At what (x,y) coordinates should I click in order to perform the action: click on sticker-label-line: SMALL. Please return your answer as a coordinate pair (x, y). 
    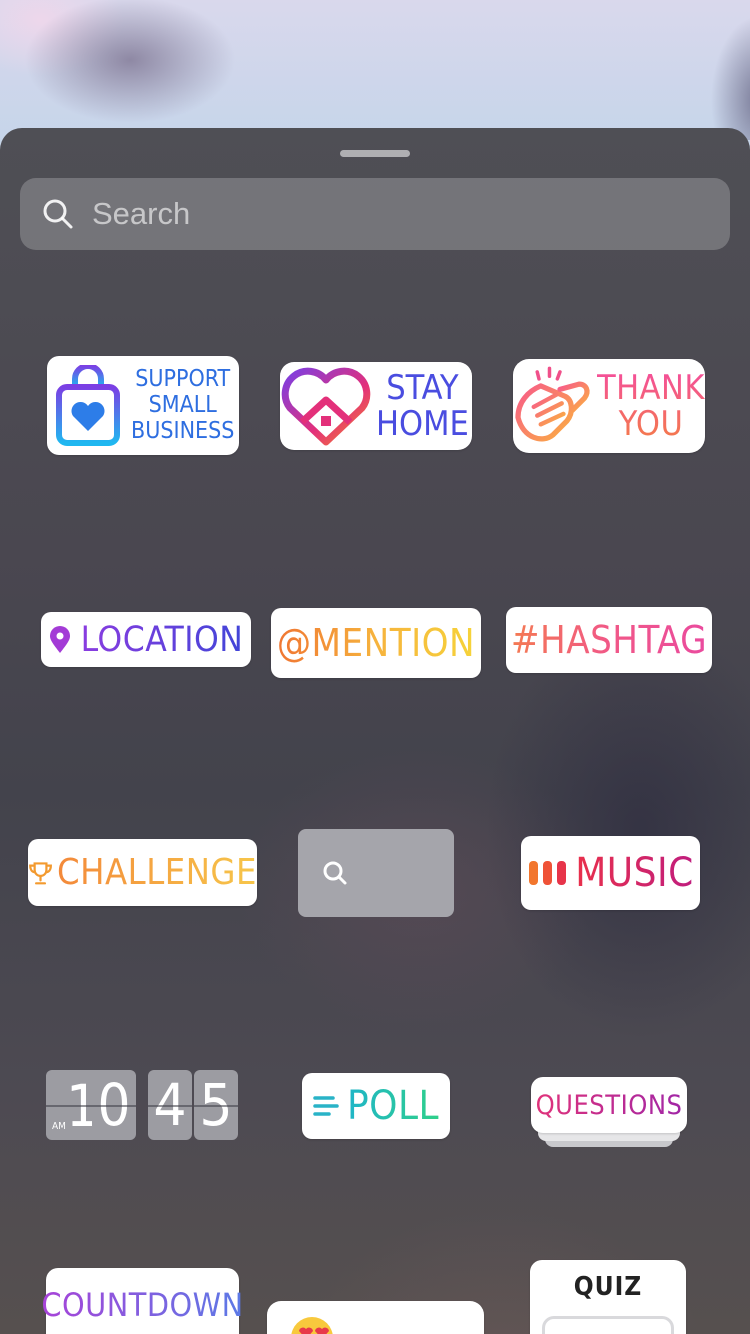
    Looking at the image, I should click on (182, 405).